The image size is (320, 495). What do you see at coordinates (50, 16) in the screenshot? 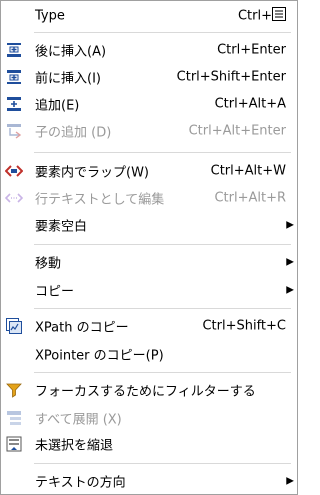
I see `type-label: Type` at bounding box center [50, 16].